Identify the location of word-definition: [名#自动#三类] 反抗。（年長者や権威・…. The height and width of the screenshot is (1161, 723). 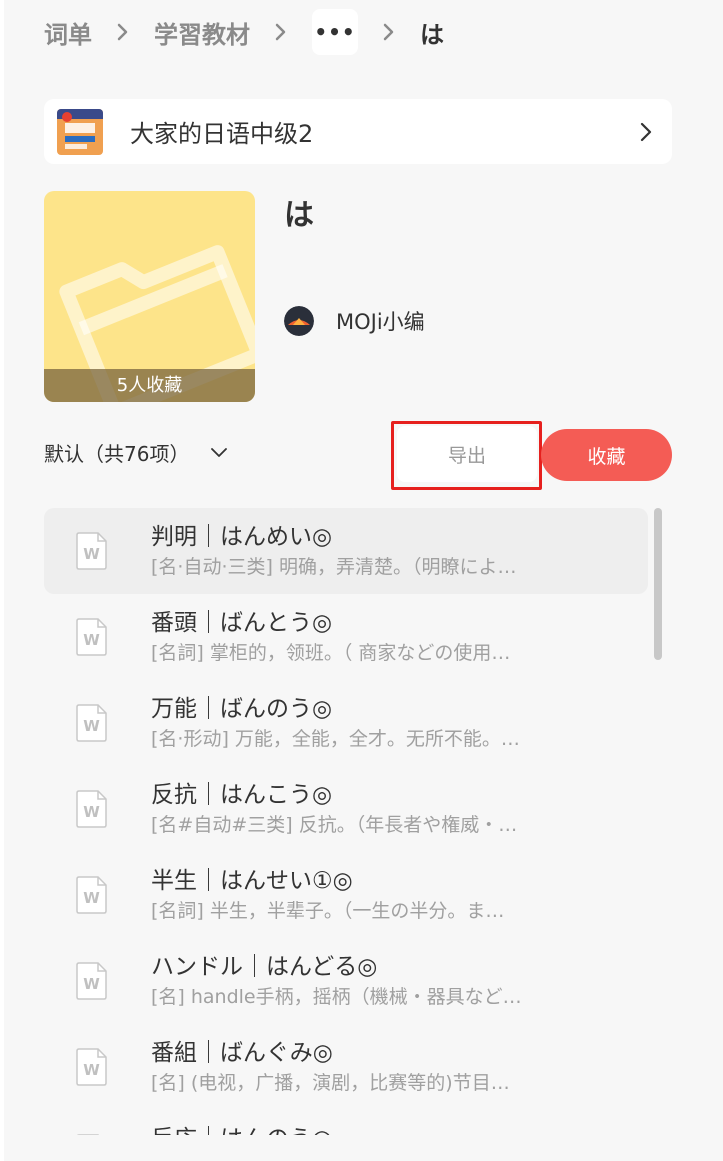
(334, 825).